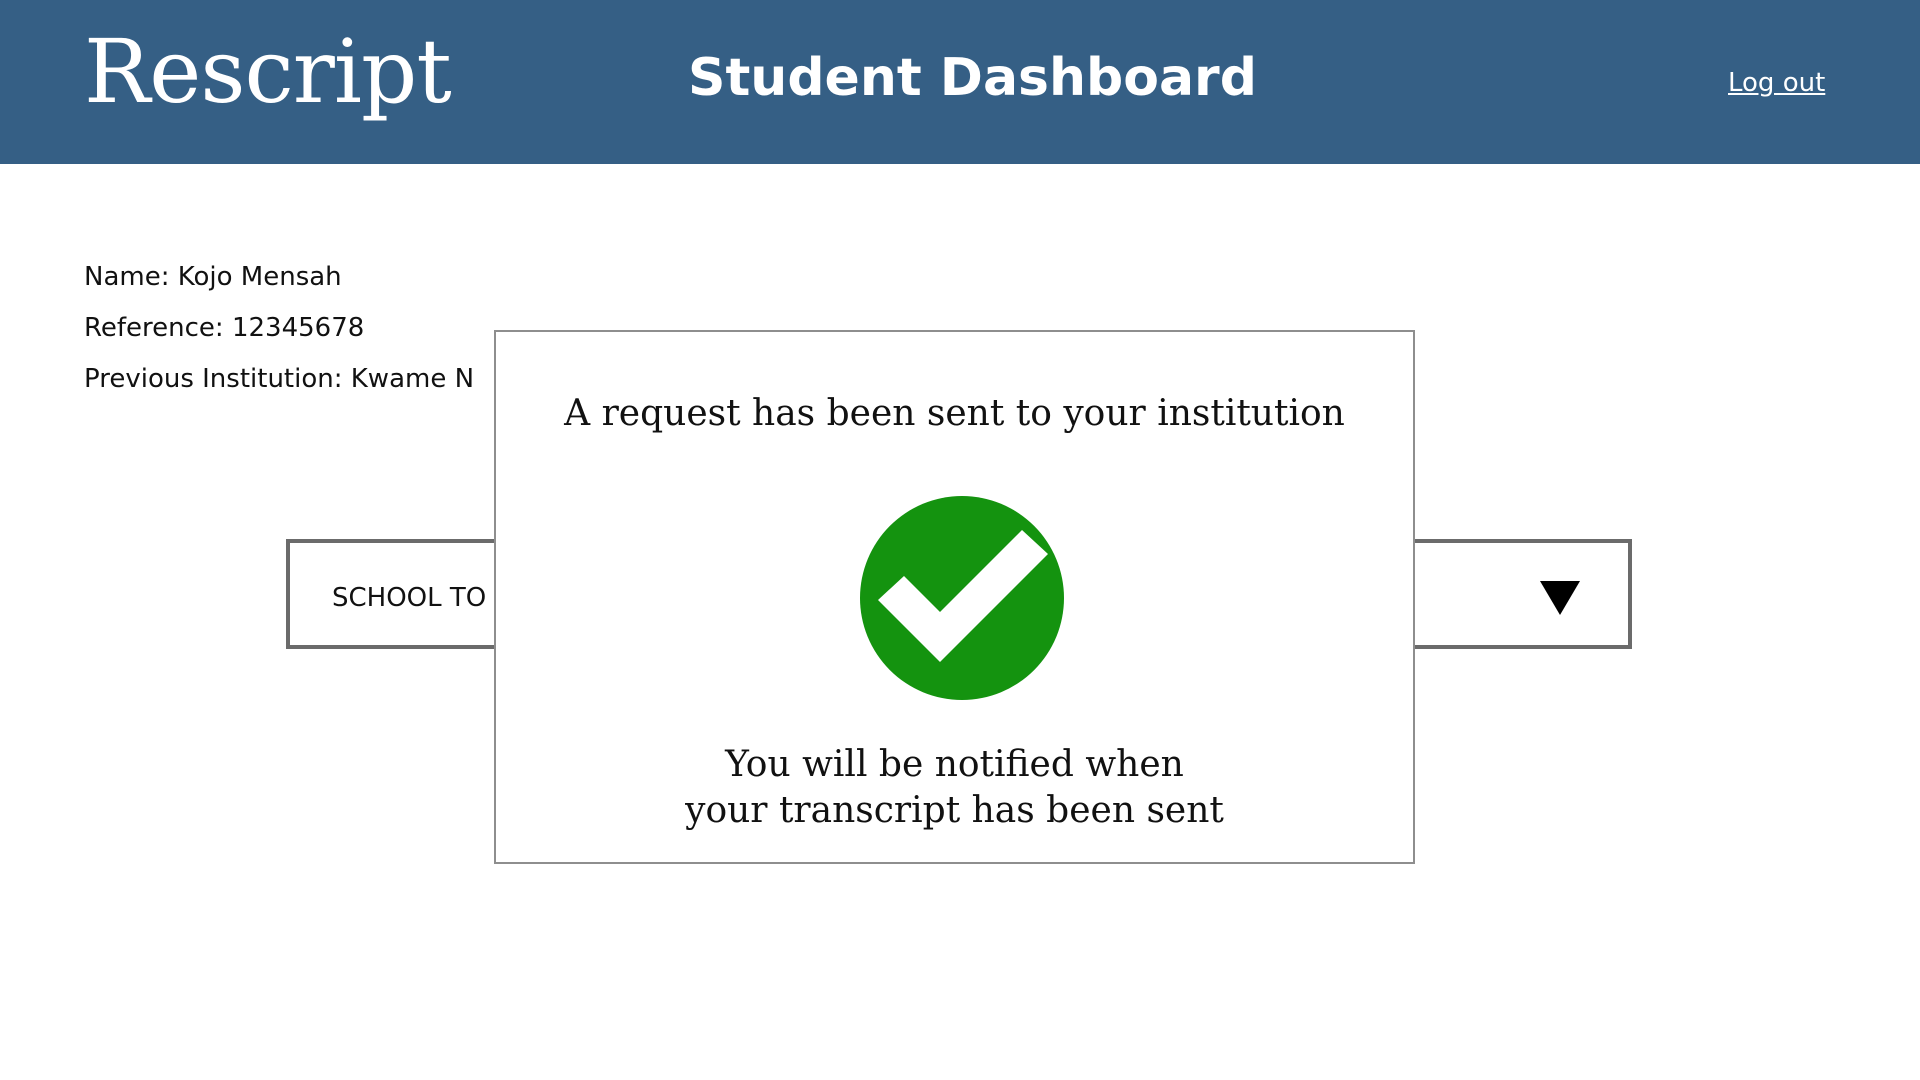 The image size is (1920, 1080). I want to click on app-logo: Rescript, so click(268, 71).